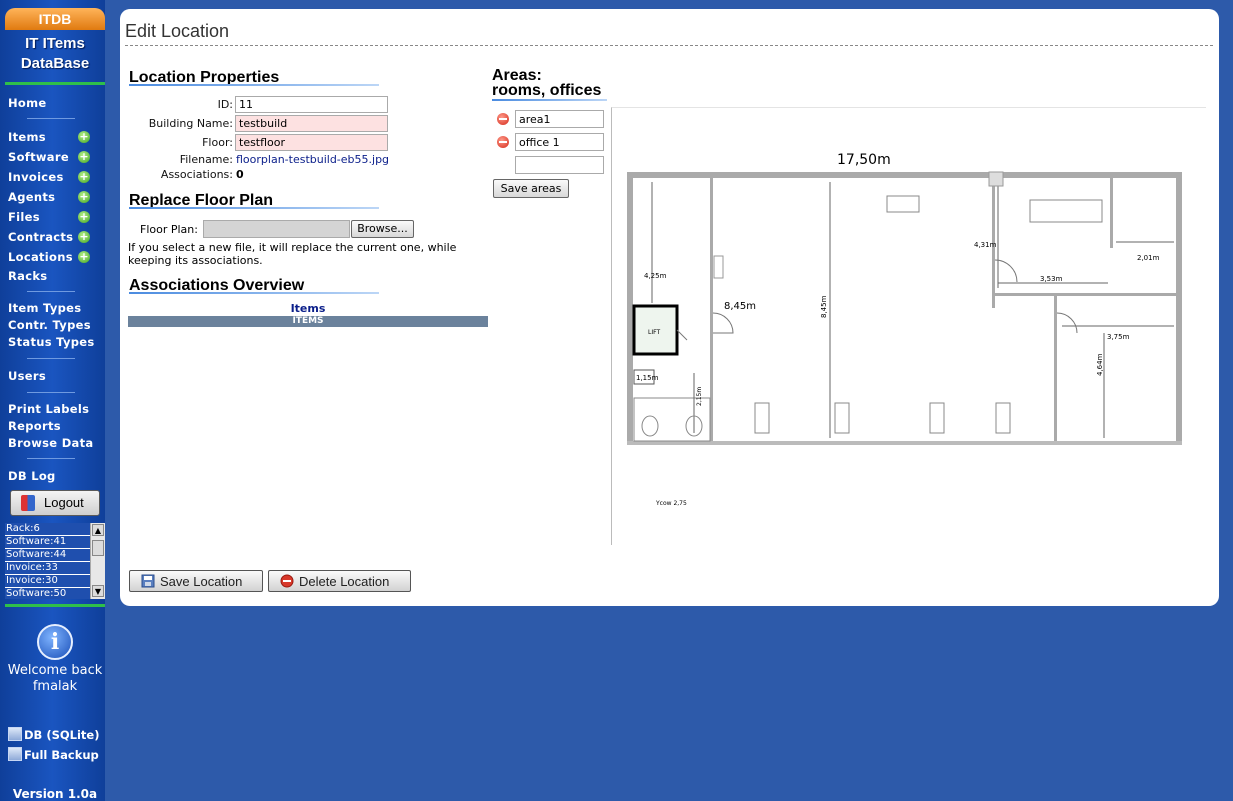 Image resolution: width=1233 pixels, height=801 pixels. I want to click on nav-users: Users, so click(27, 376).